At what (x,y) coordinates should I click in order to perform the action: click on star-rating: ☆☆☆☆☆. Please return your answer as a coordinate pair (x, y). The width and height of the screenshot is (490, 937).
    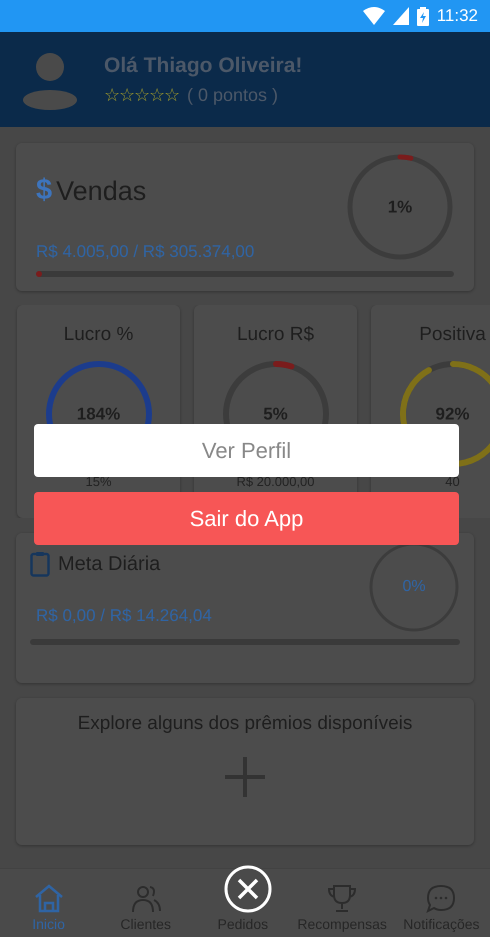
    Looking at the image, I should click on (141, 95).